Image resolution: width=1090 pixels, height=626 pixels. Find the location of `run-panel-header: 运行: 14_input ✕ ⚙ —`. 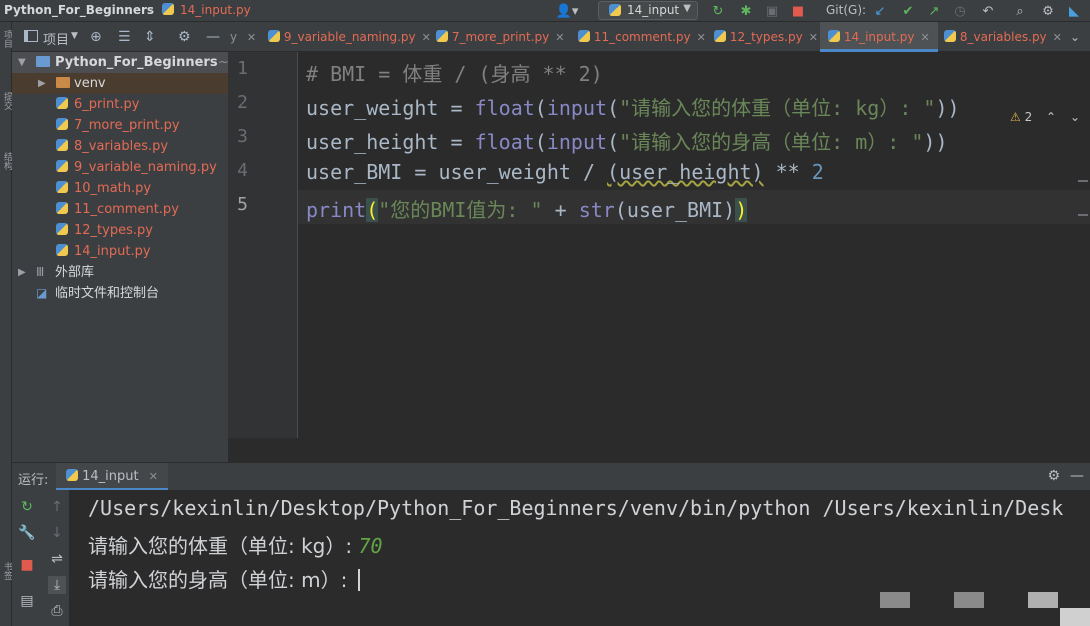

run-panel-header: 运行: 14_input ✕ ⚙ — is located at coordinates (551, 476).